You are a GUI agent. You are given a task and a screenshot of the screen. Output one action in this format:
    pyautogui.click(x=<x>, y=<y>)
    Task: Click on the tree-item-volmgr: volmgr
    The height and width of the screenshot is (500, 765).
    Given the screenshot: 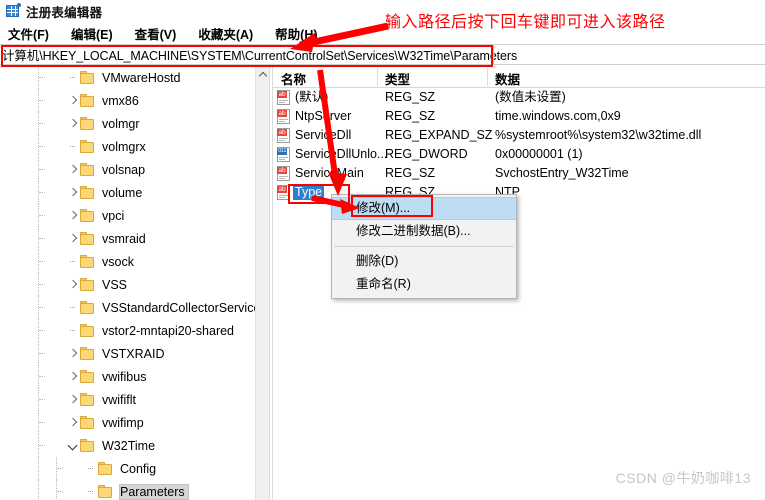 What is the action you would take?
    pyautogui.click(x=129, y=123)
    